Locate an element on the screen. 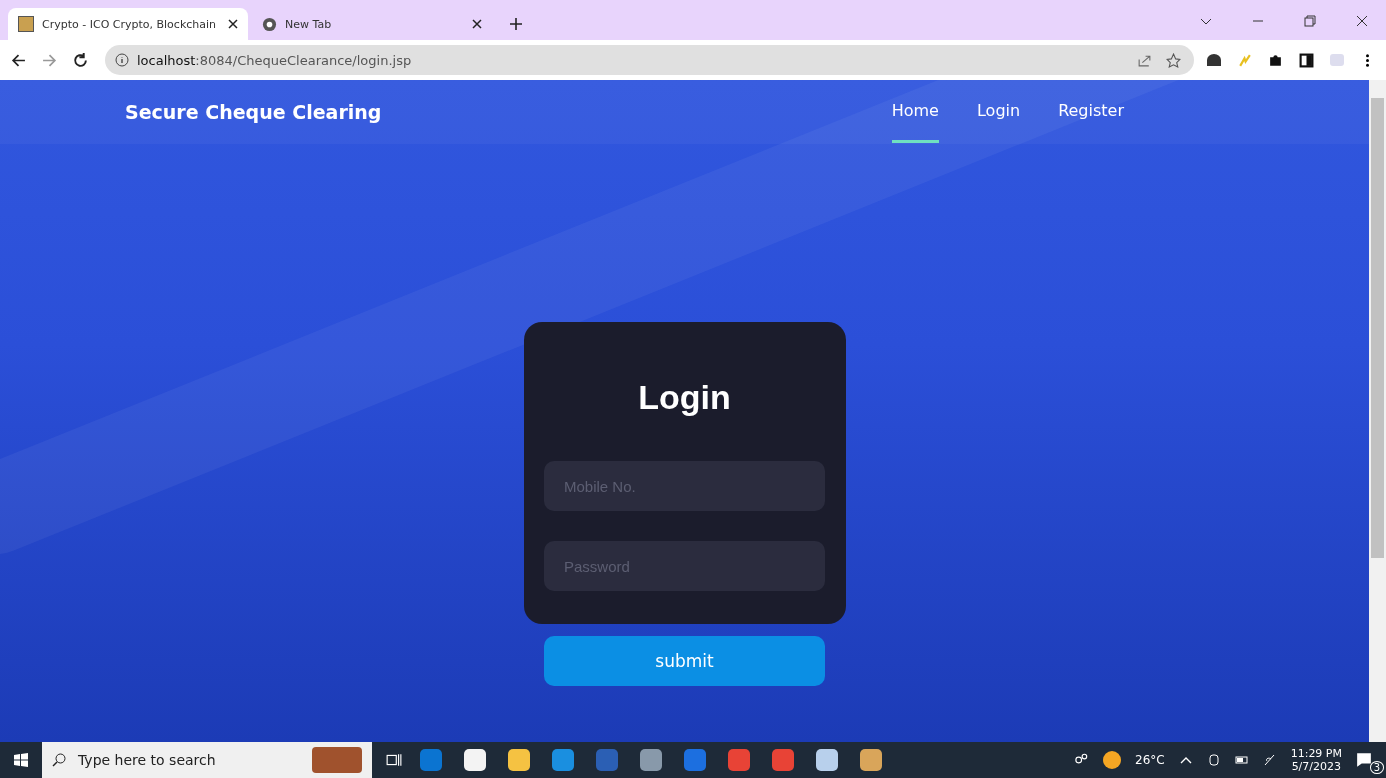 Image resolution: width=1386 pixels, height=778 pixels. scrollbar is located at coordinates (1377, 411).